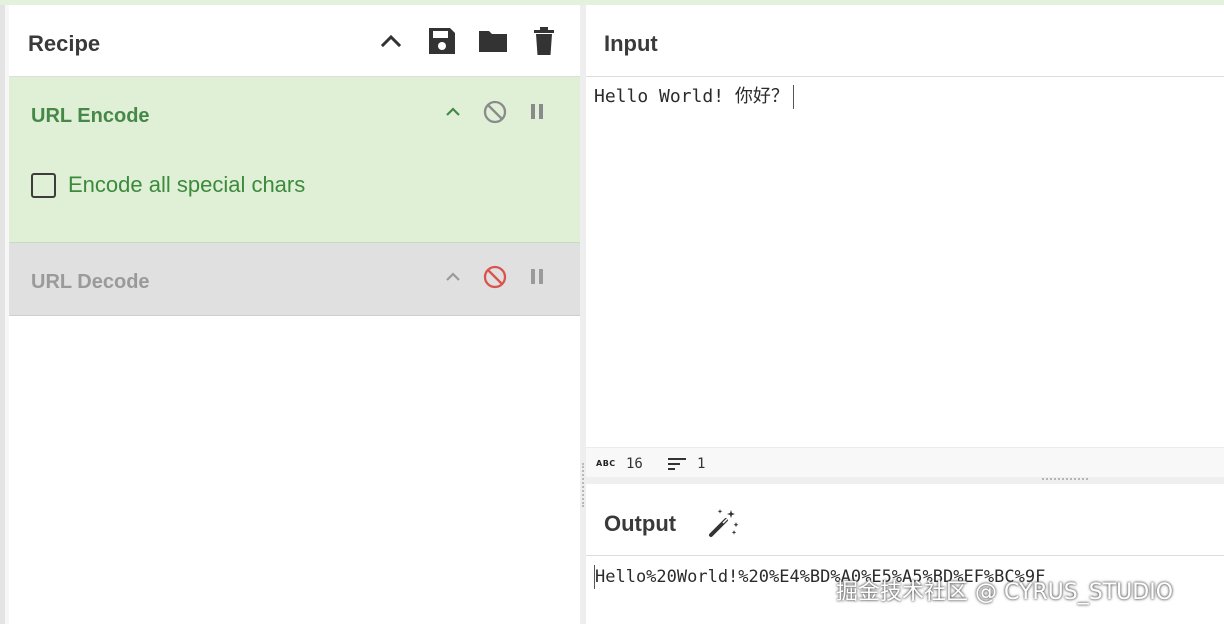  I want to click on char-count: 16, so click(634, 464).